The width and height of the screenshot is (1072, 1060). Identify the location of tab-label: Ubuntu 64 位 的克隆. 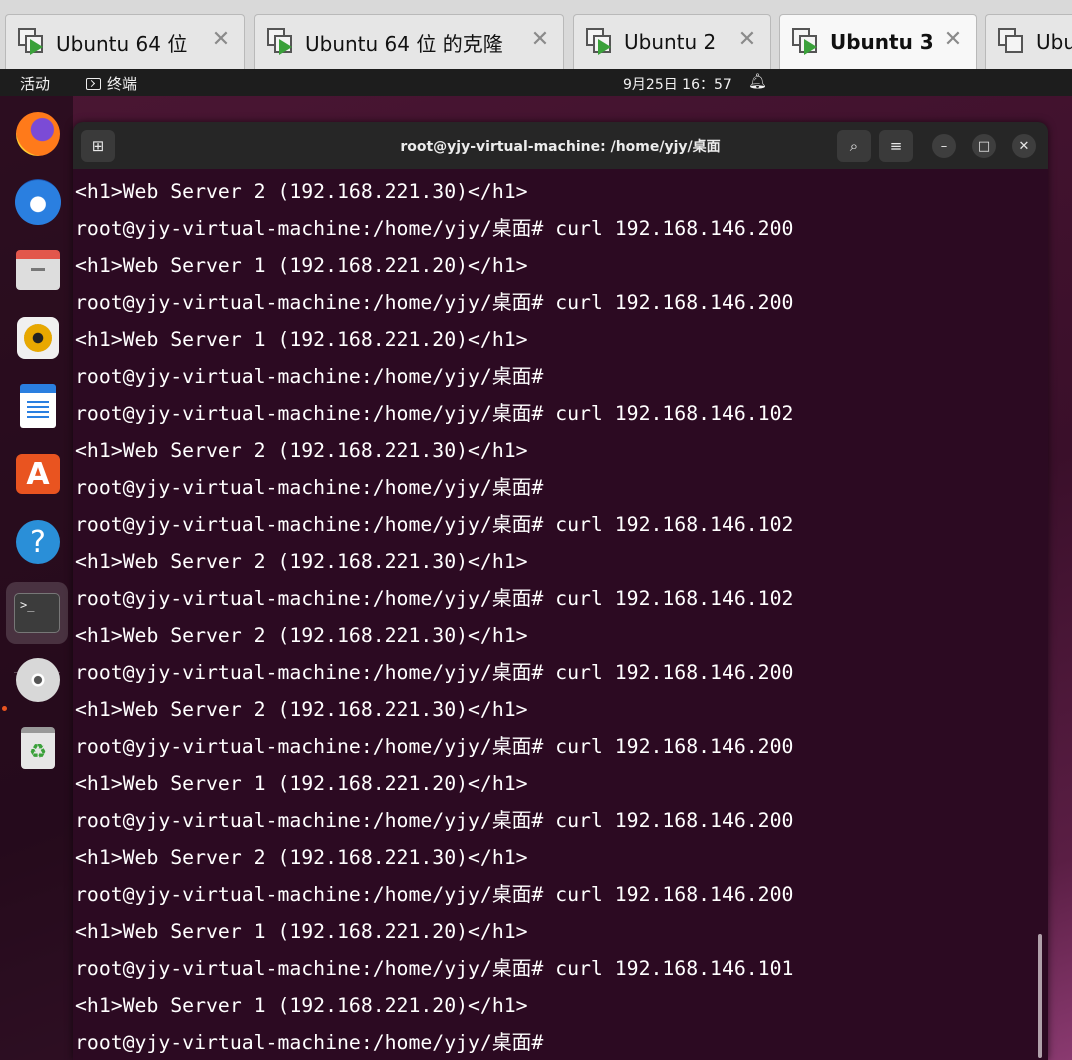
(404, 43).